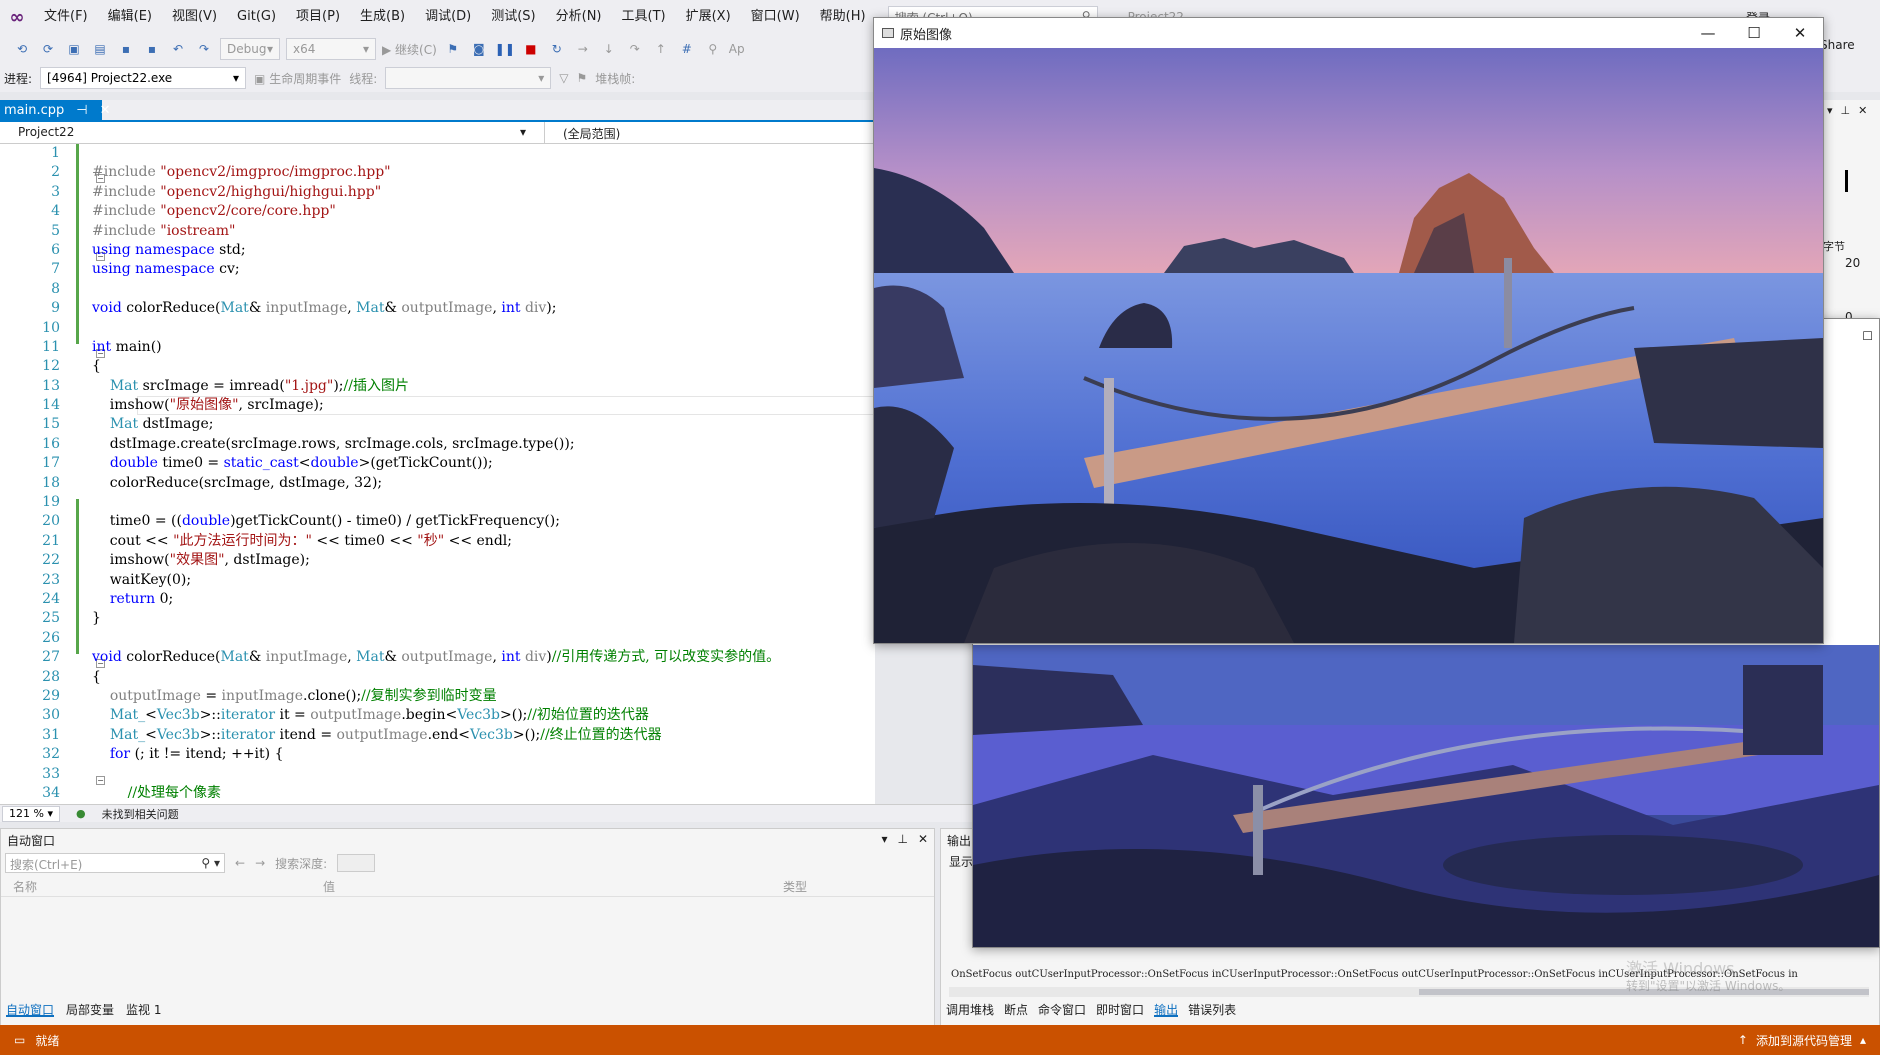 The height and width of the screenshot is (1055, 1880). What do you see at coordinates (926, 35) in the screenshot?
I see `window-title: 原始图像` at bounding box center [926, 35].